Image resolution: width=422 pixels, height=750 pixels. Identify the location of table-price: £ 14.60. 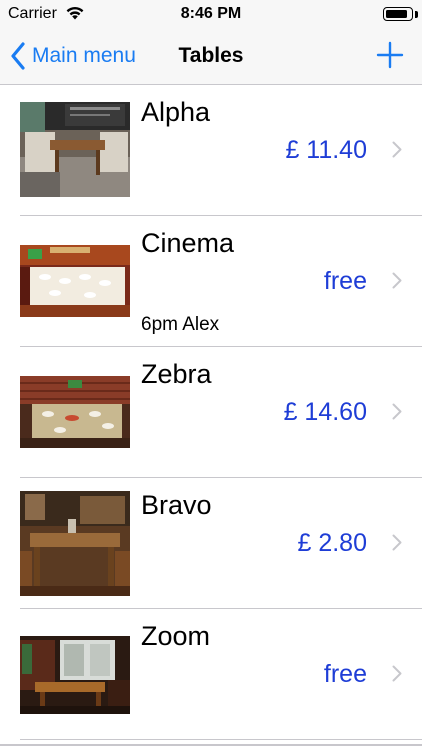
(325, 412).